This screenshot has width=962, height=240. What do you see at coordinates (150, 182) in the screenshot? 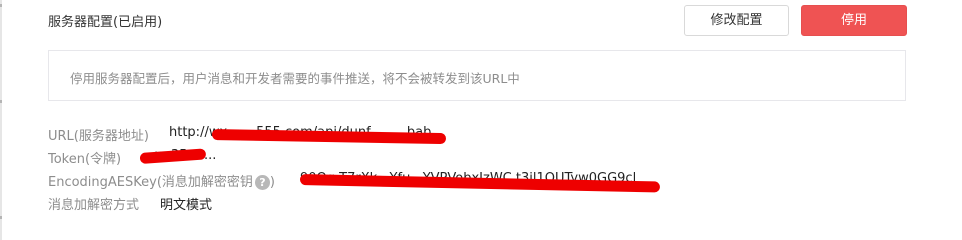
I see `aes-key-label-text: EncodingAESKey(消息加解密密钥` at bounding box center [150, 182].